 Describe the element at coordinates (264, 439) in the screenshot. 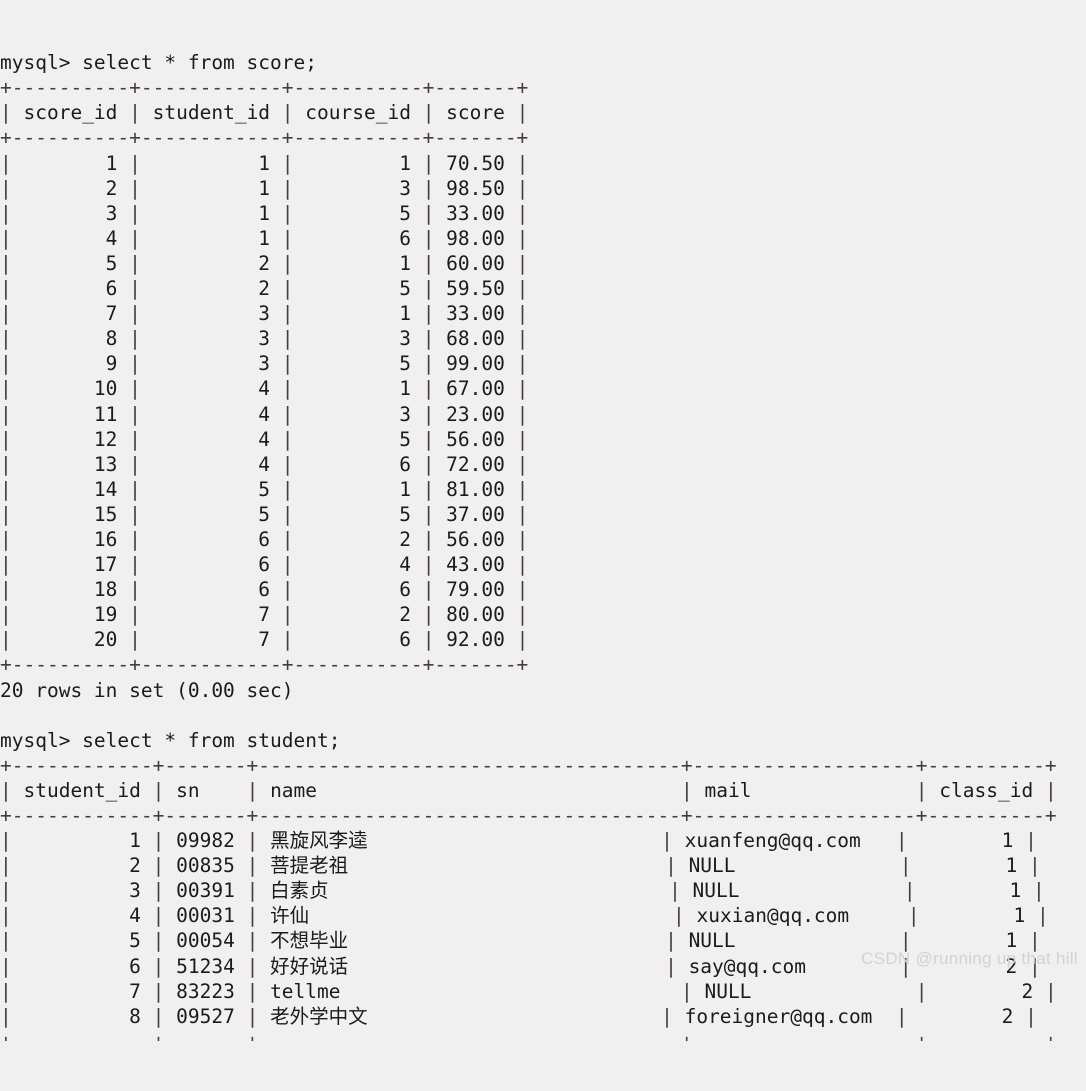

I see `table-row: | 12 | 4 | 5 | 56.00 |` at that location.